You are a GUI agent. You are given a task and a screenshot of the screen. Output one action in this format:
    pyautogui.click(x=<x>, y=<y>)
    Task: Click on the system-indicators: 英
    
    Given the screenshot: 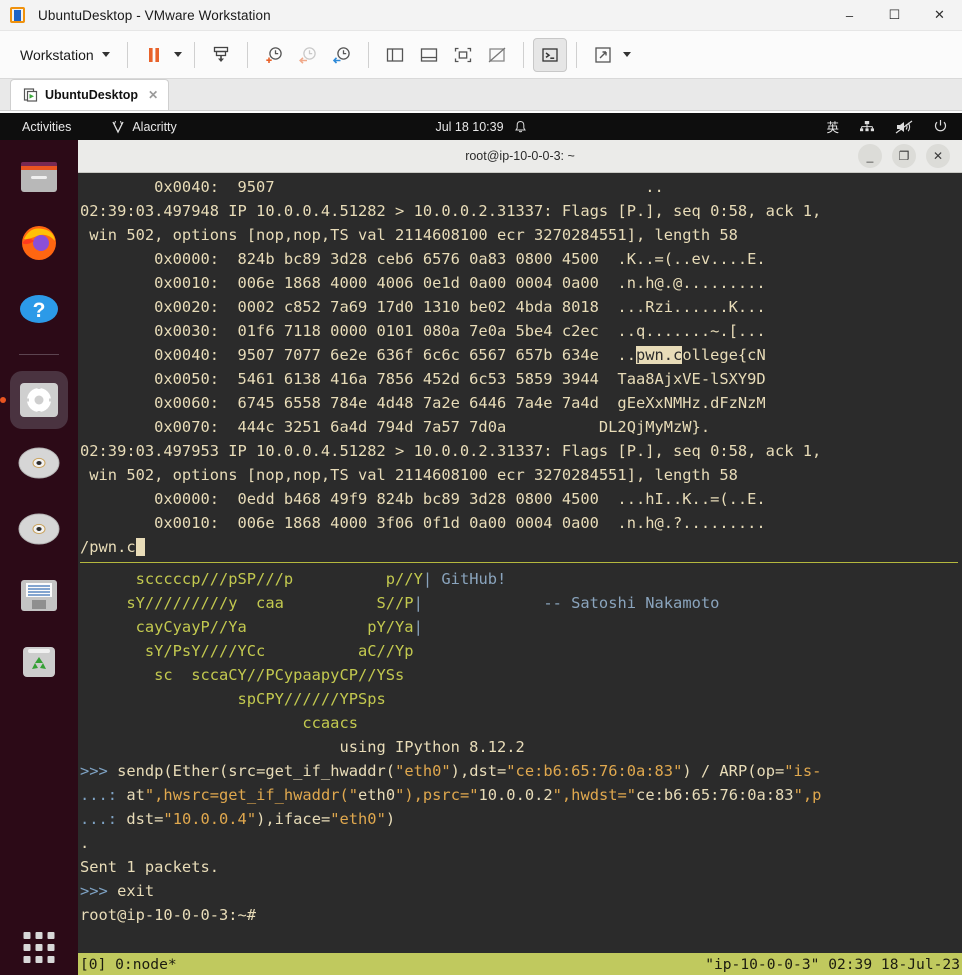 What is the action you would take?
    pyautogui.click(x=894, y=126)
    